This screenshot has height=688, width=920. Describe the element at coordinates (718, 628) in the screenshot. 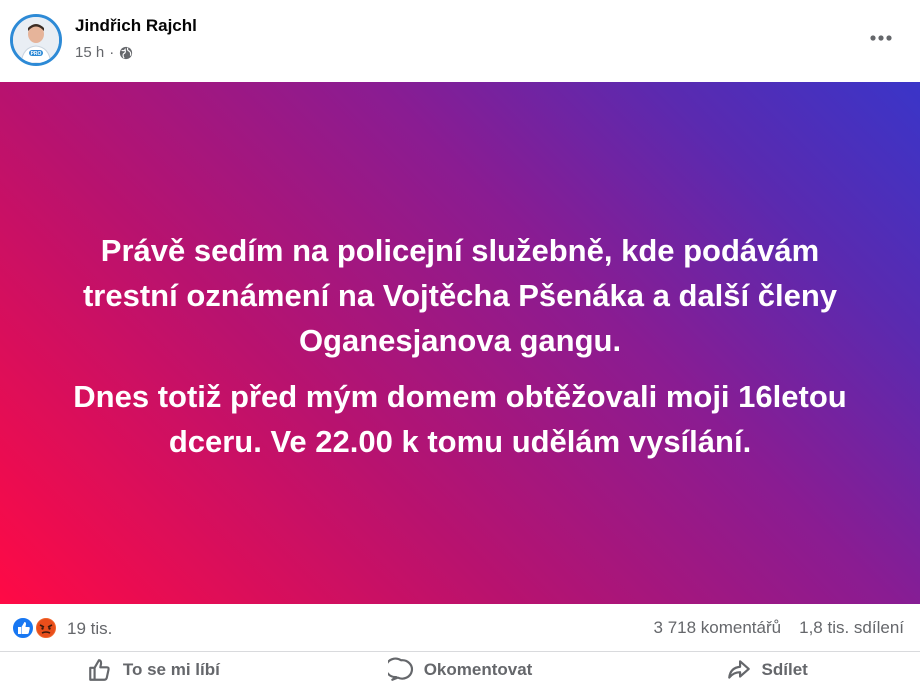

I see `comment-count: 3 718 komentářů` at that location.